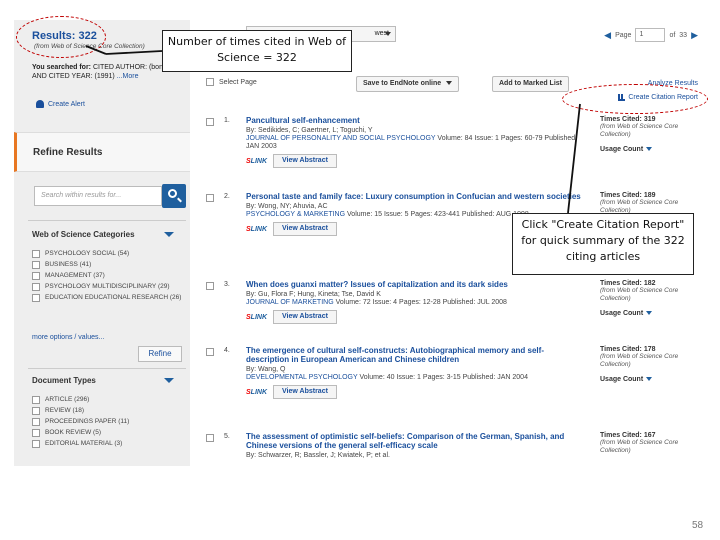 The height and width of the screenshot is (540, 720). What do you see at coordinates (107, 298) in the screenshot?
I see `category-item: EDUCATION EDUCATIONAL RESEARCH (26)` at bounding box center [107, 298].